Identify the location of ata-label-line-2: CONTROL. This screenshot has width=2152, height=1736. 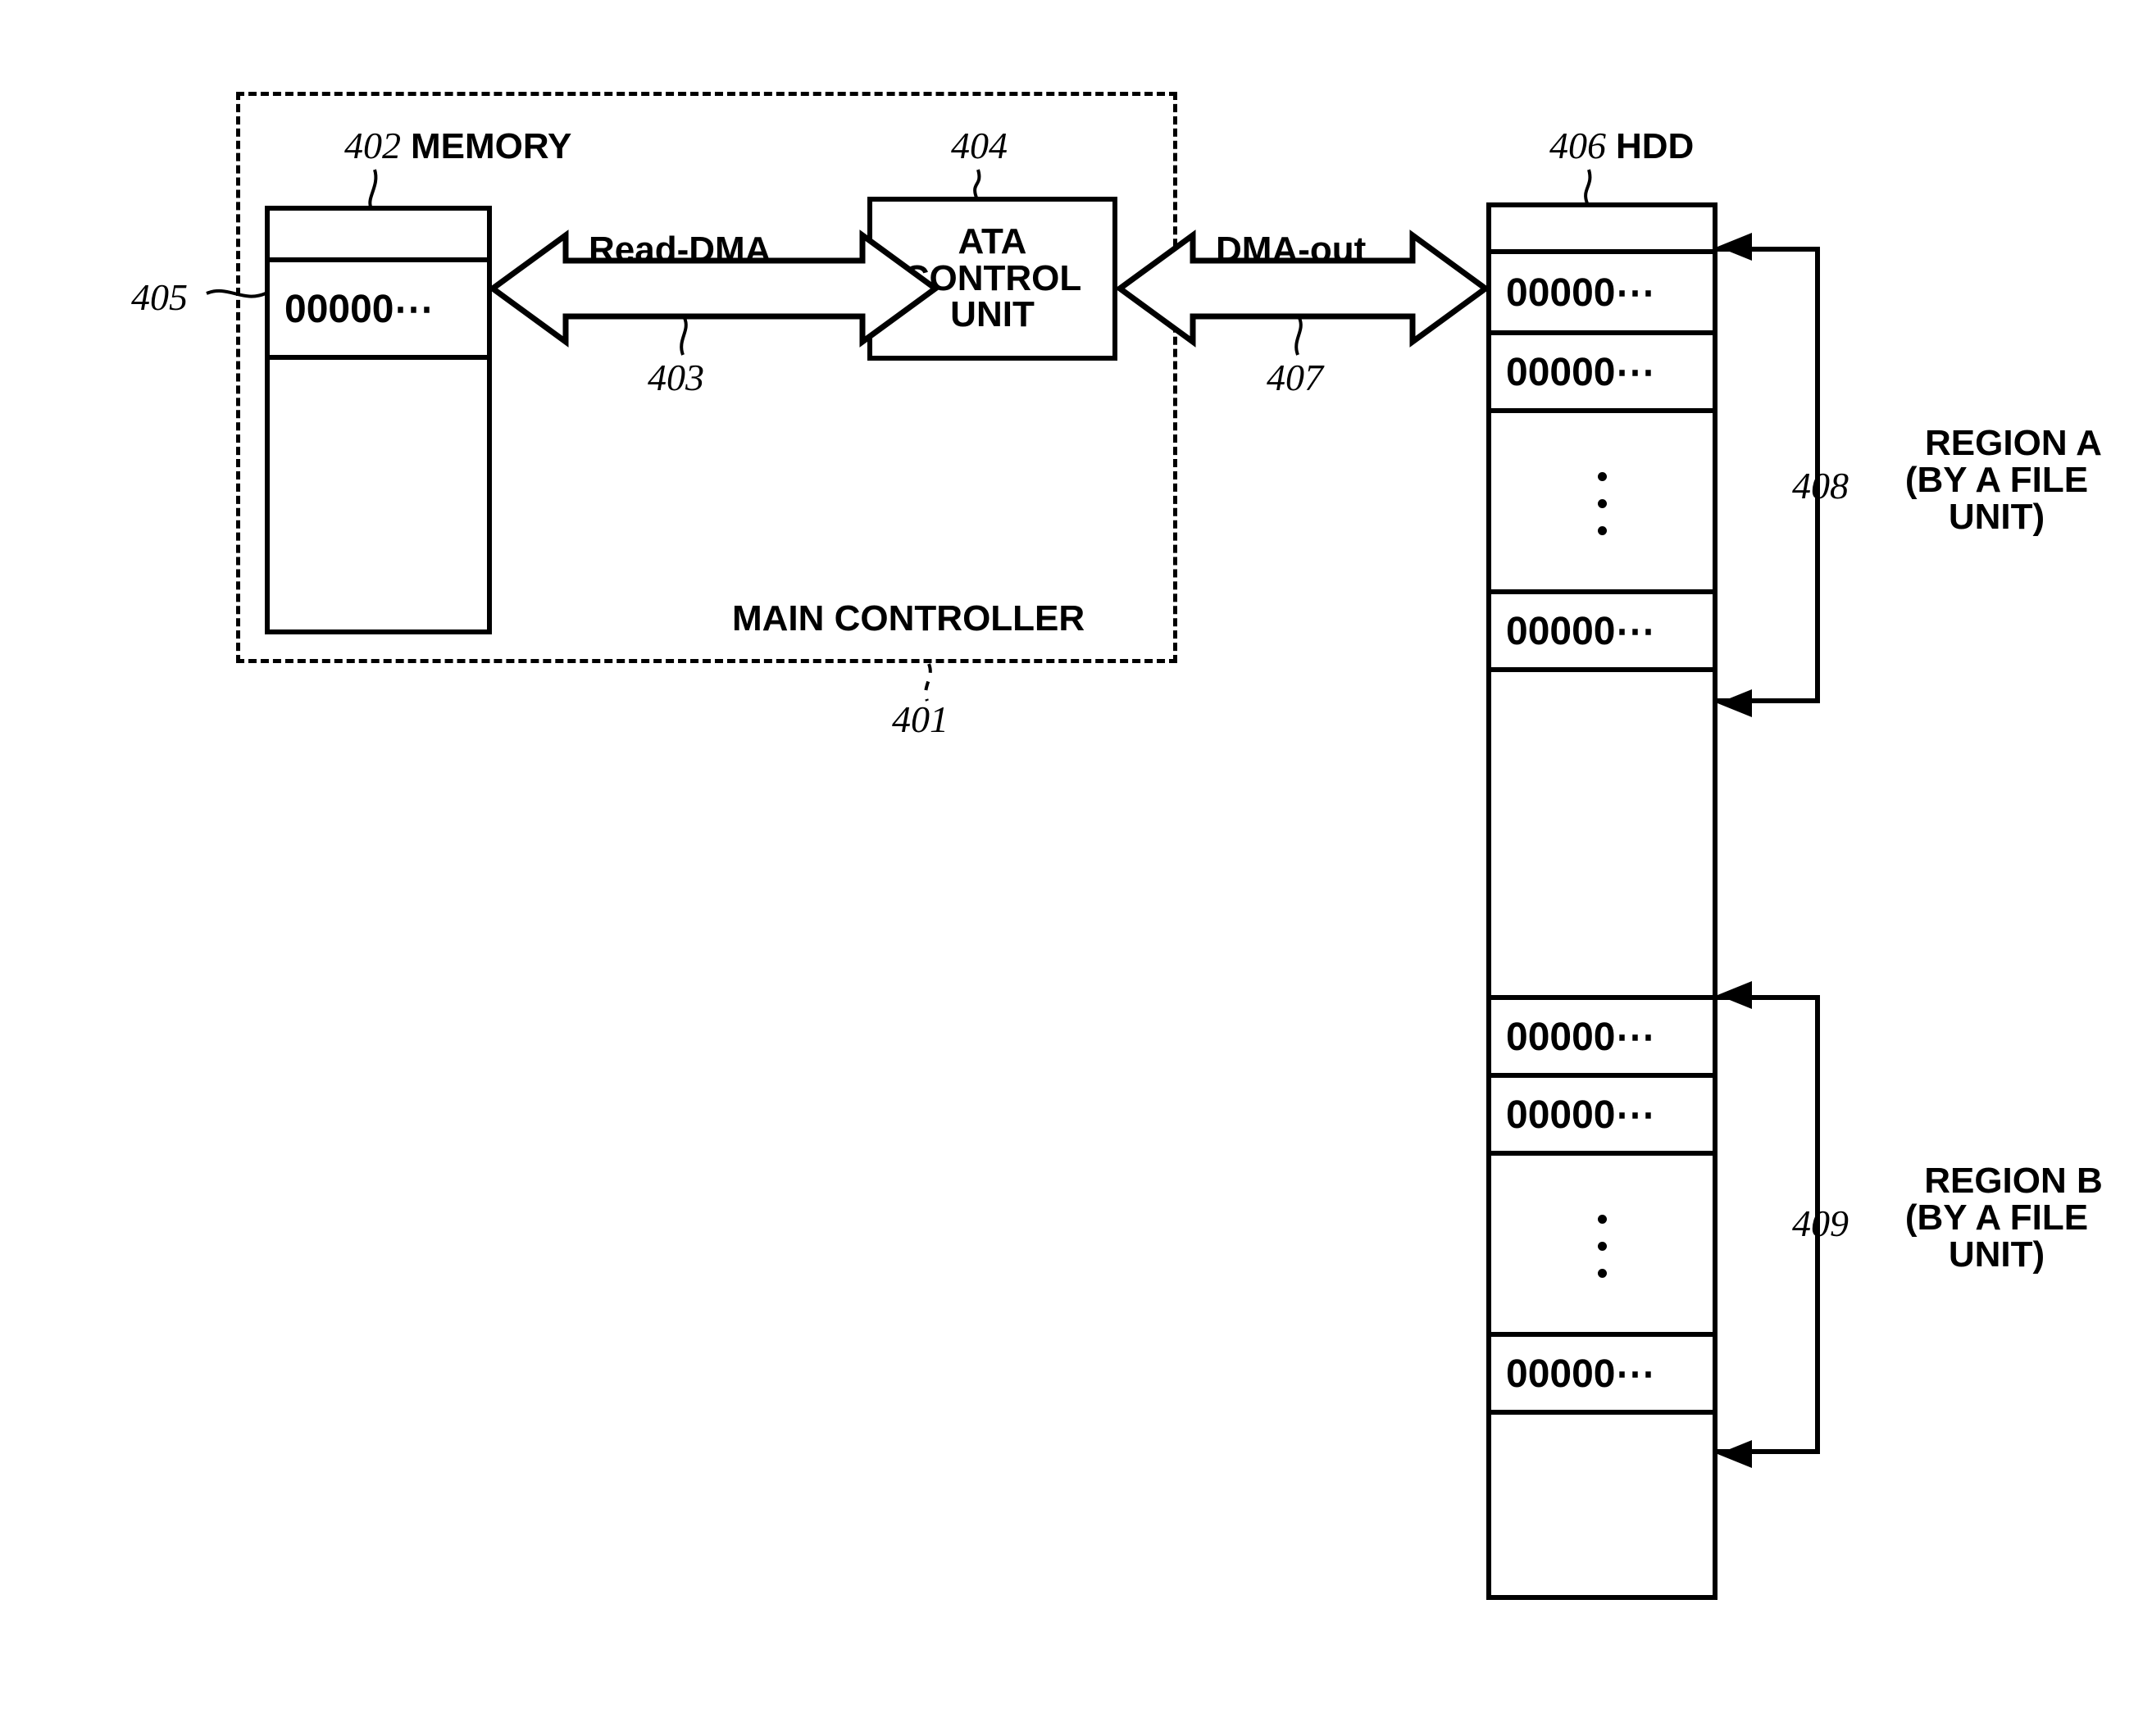
(992, 277).